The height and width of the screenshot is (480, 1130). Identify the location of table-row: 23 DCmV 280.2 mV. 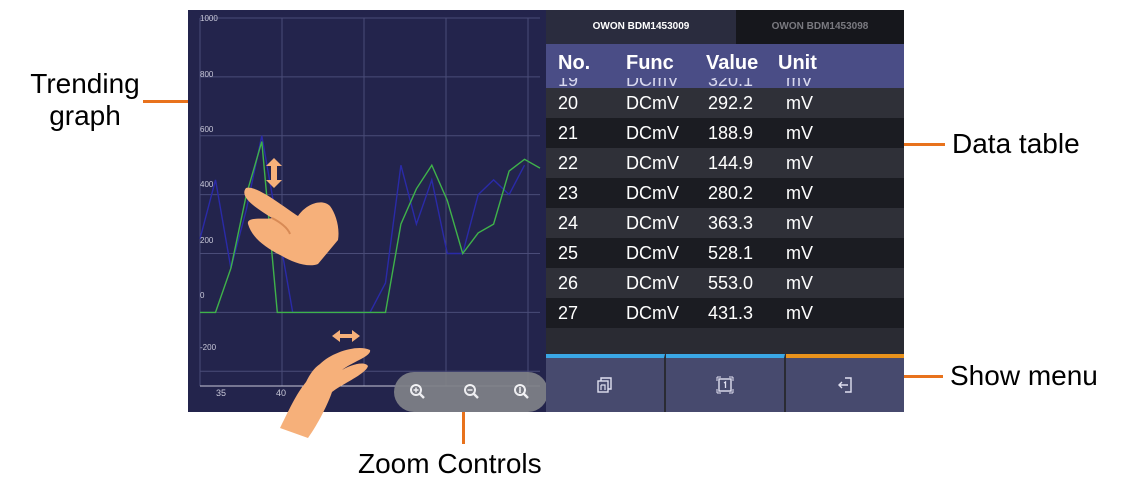
(725, 193).